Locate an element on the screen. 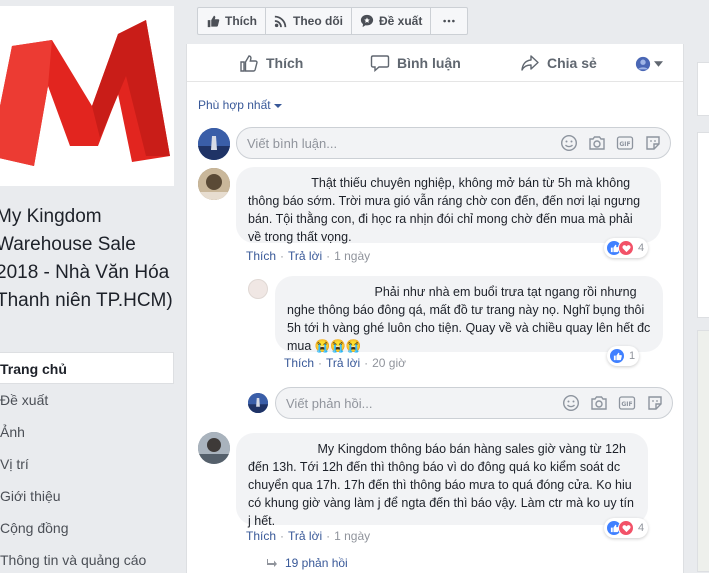 Image resolution: width=709 pixels, height=573 pixels. ellipsis-icon is located at coordinates (449, 21).